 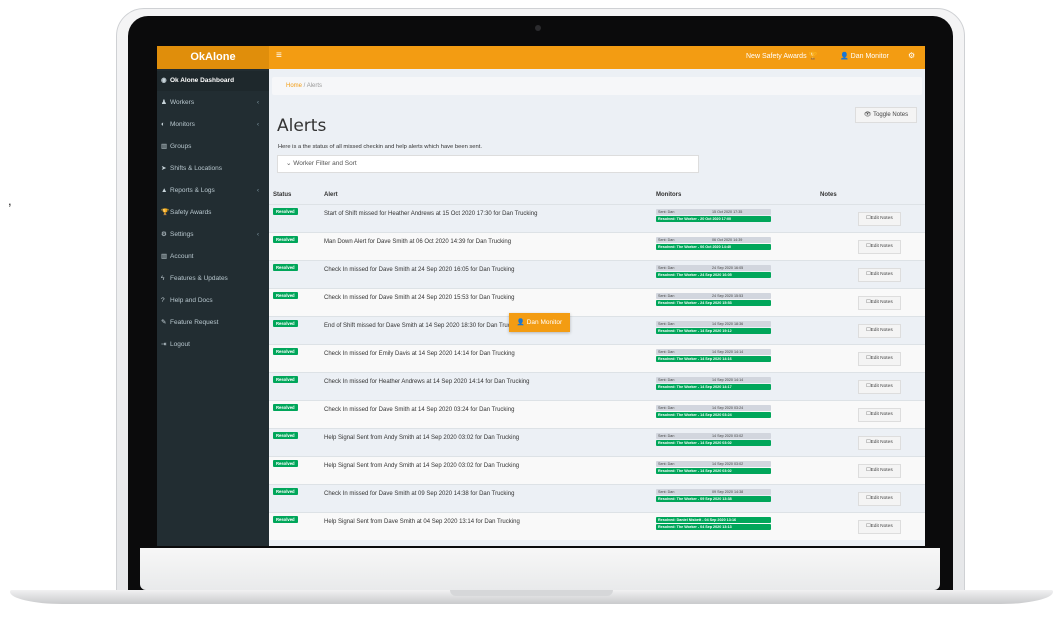 I want to click on location-arrow-icon: ➤, so click(x=164, y=168).